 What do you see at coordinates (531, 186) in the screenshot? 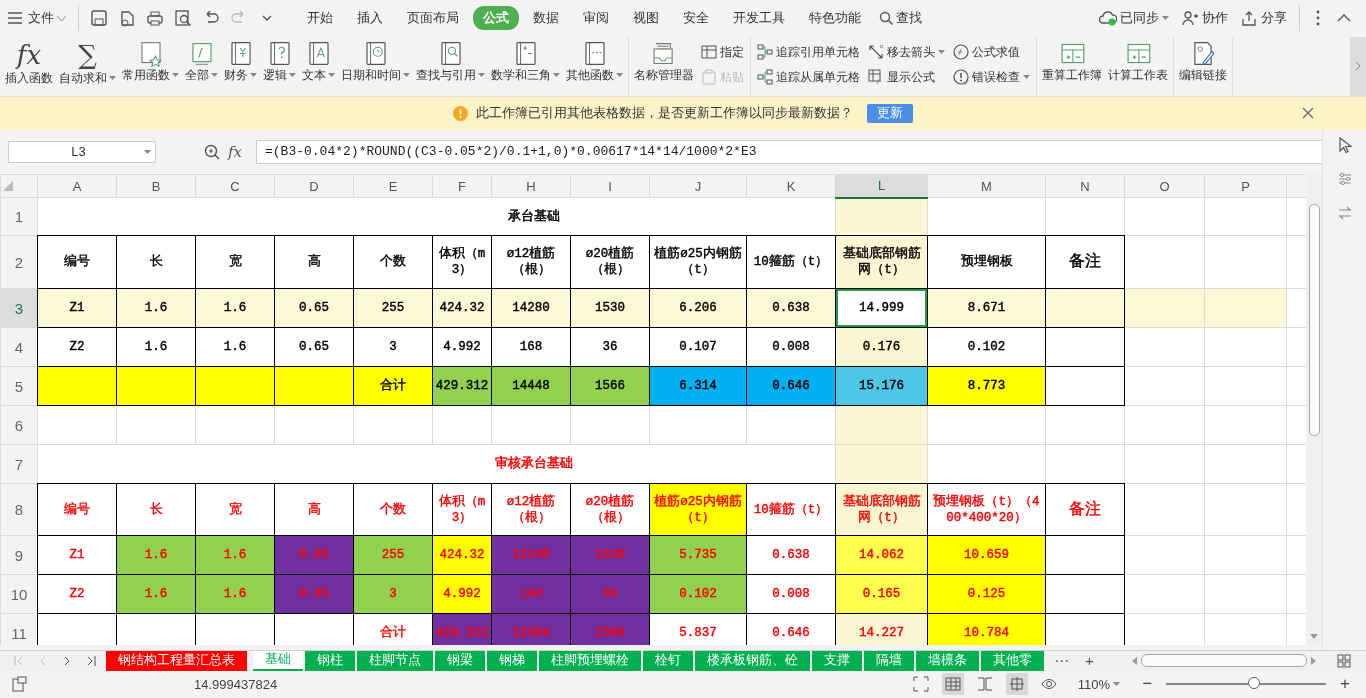
I see `column-header: H` at bounding box center [531, 186].